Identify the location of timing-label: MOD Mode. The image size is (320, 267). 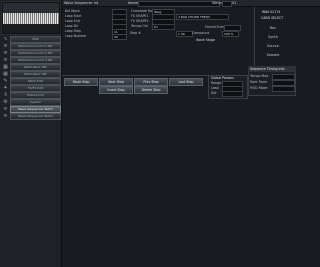
(259, 88).